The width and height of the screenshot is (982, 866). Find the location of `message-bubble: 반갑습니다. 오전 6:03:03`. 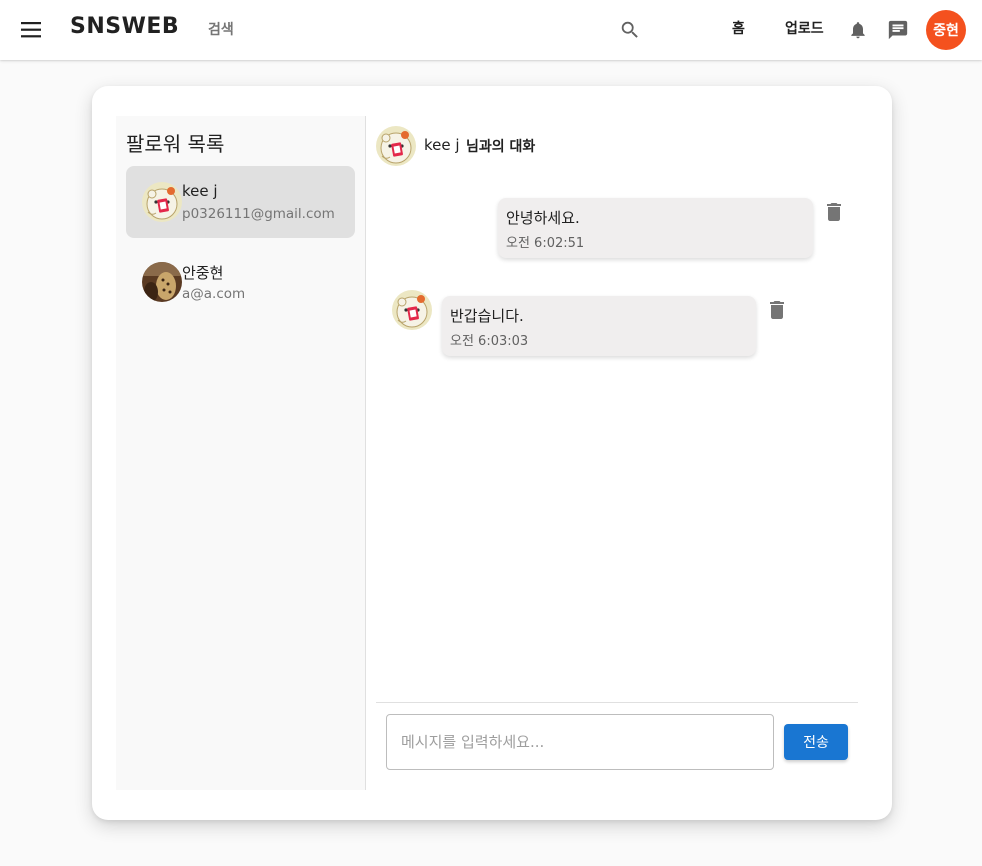

message-bubble: 반갑습니다. 오전 6:03:03 is located at coordinates (599, 326).